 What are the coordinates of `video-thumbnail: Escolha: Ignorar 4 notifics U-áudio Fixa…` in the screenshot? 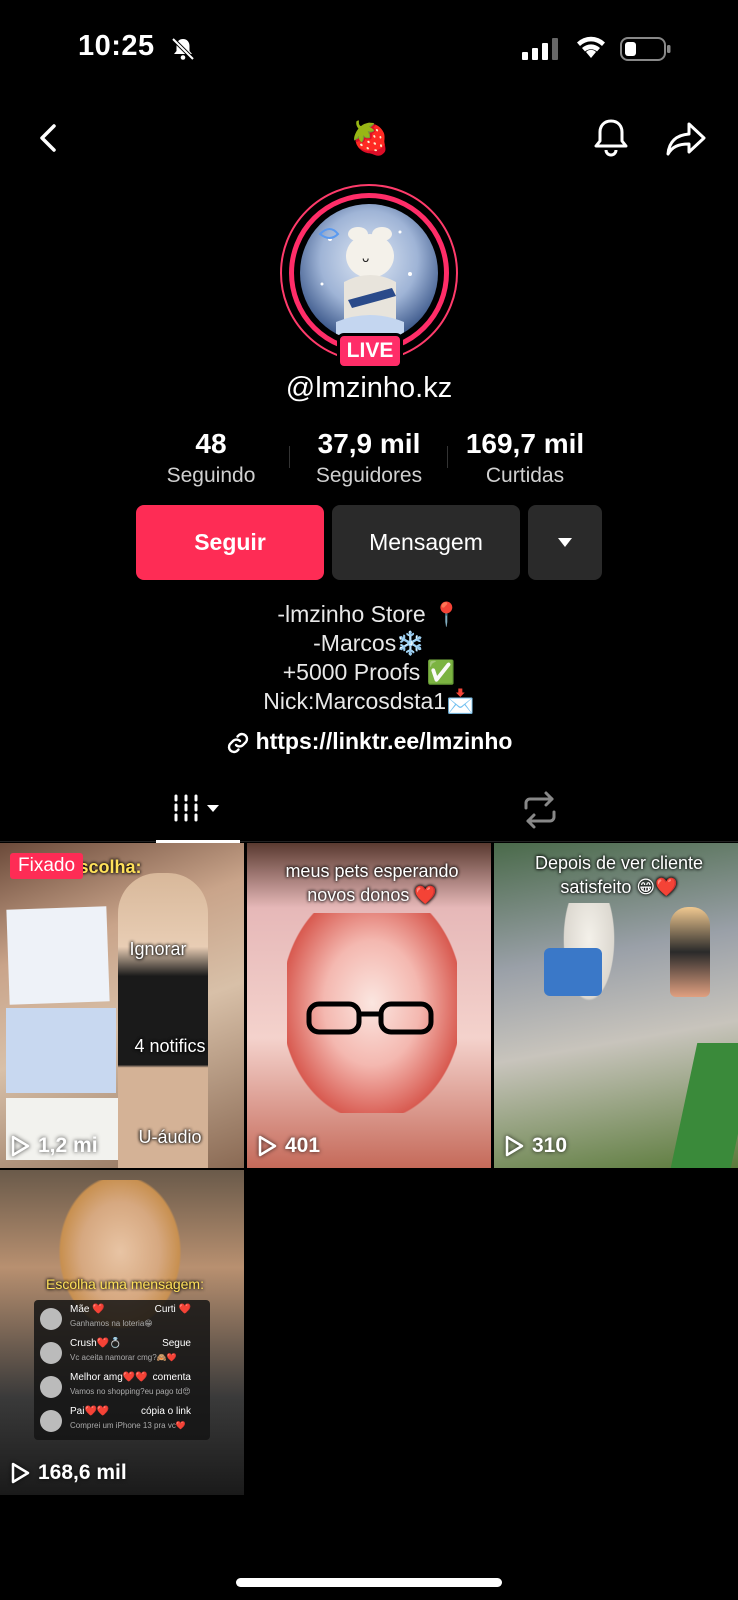 It's located at (122, 1005).